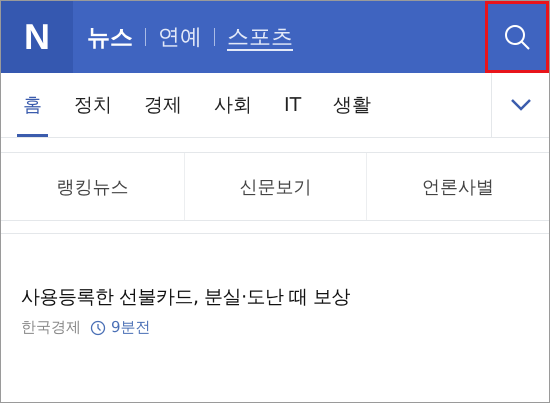 The width and height of the screenshot is (550, 403). Describe the element at coordinates (98, 328) in the screenshot. I see `clock-icon` at that location.